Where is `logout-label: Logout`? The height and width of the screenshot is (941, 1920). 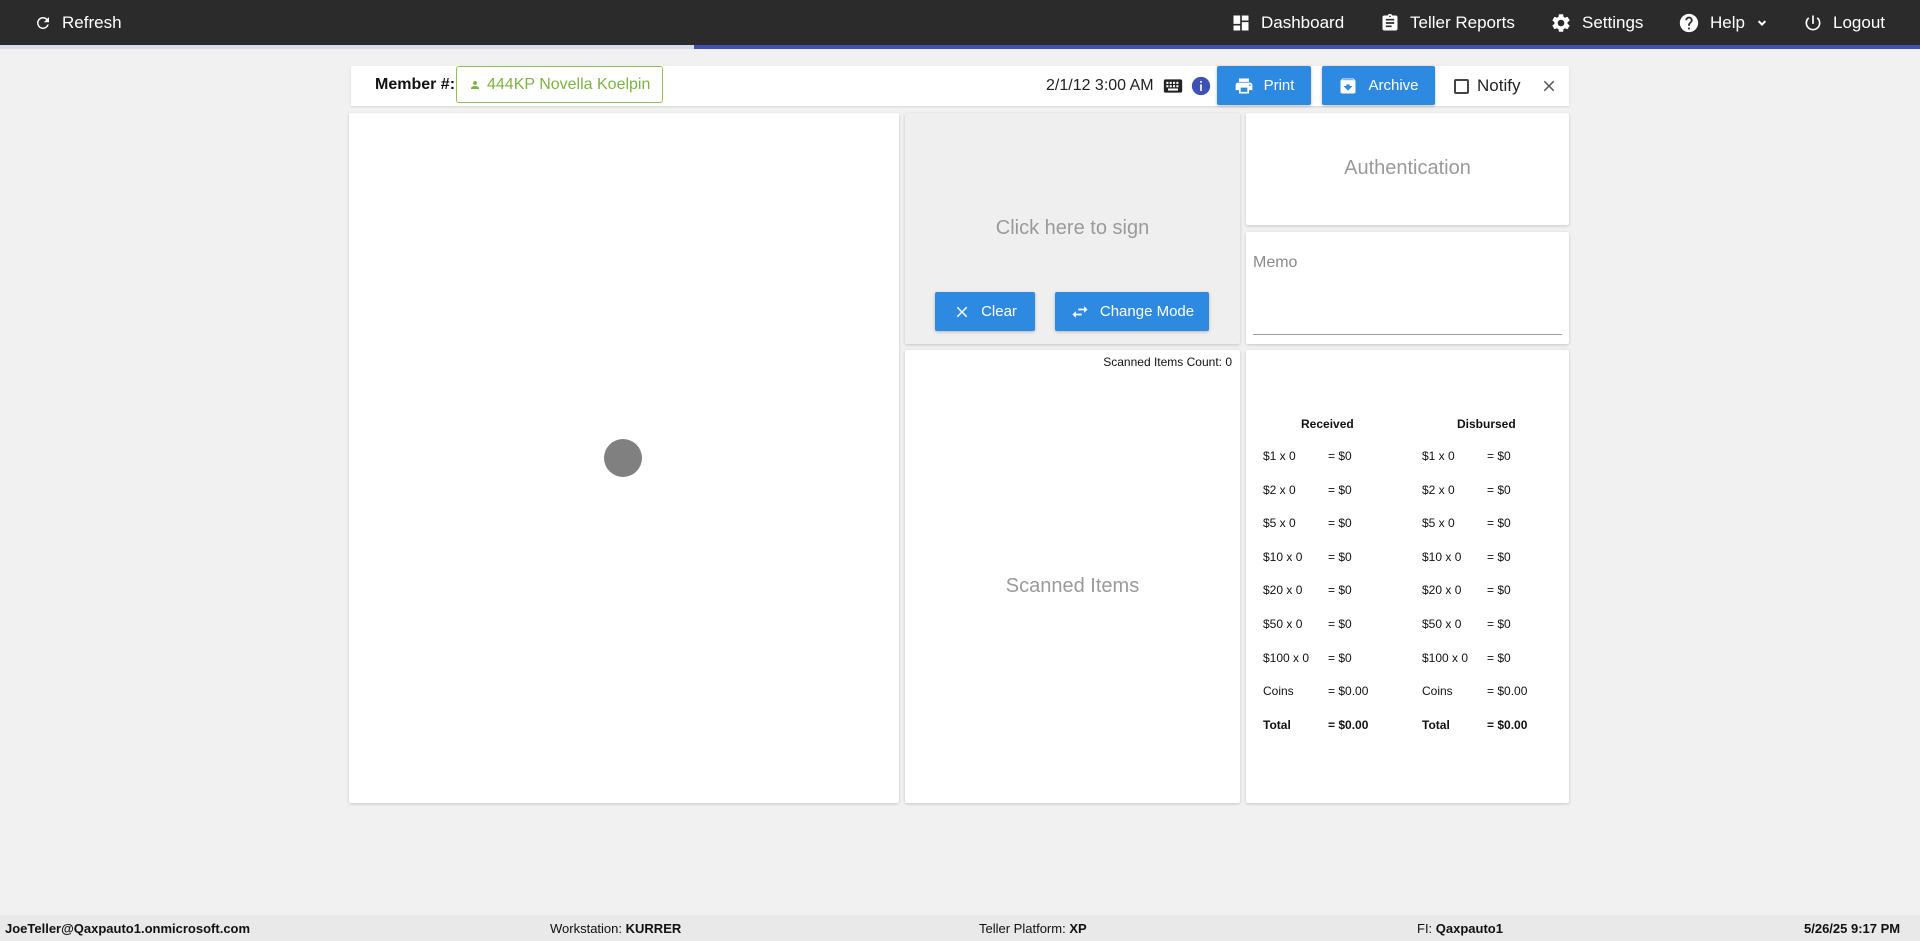
logout-label: Logout is located at coordinates (1859, 22).